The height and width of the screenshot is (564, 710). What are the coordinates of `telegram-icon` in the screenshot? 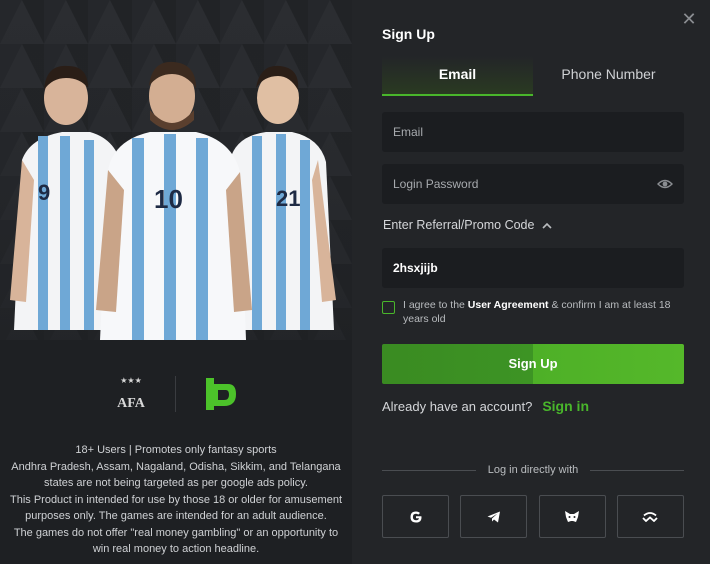 It's located at (493, 516).